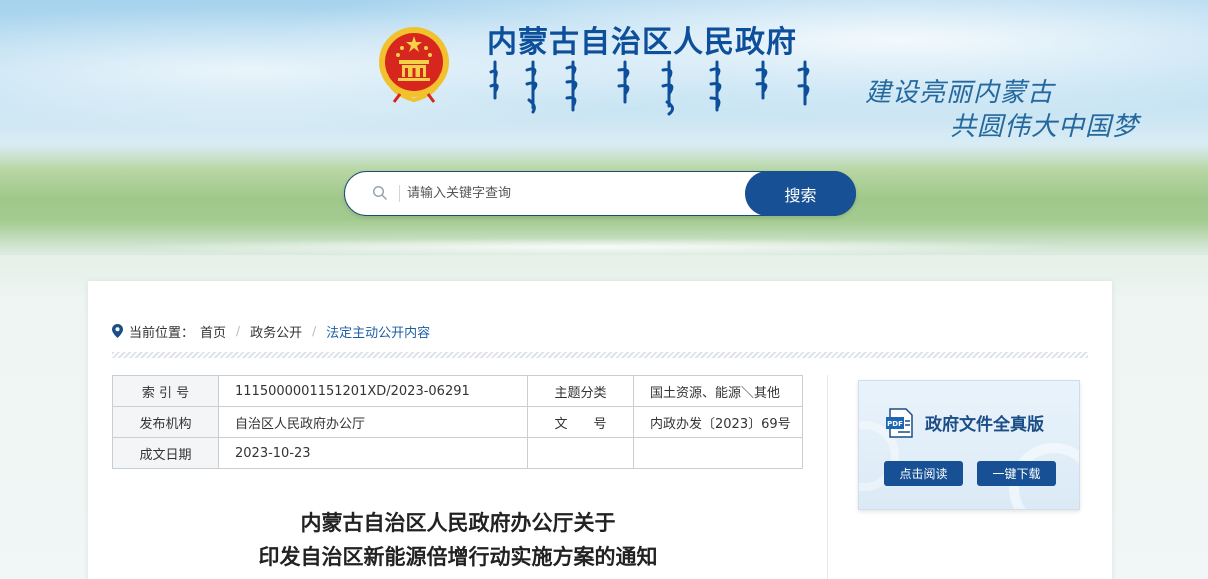 Image resolution: width=1208 pixels, height=579 pixels. What do you see at coordinates (642, 42) in the screenshot?
I see `site-title: 内蒙古自治区人民政府` at bounding box center [642, 42].